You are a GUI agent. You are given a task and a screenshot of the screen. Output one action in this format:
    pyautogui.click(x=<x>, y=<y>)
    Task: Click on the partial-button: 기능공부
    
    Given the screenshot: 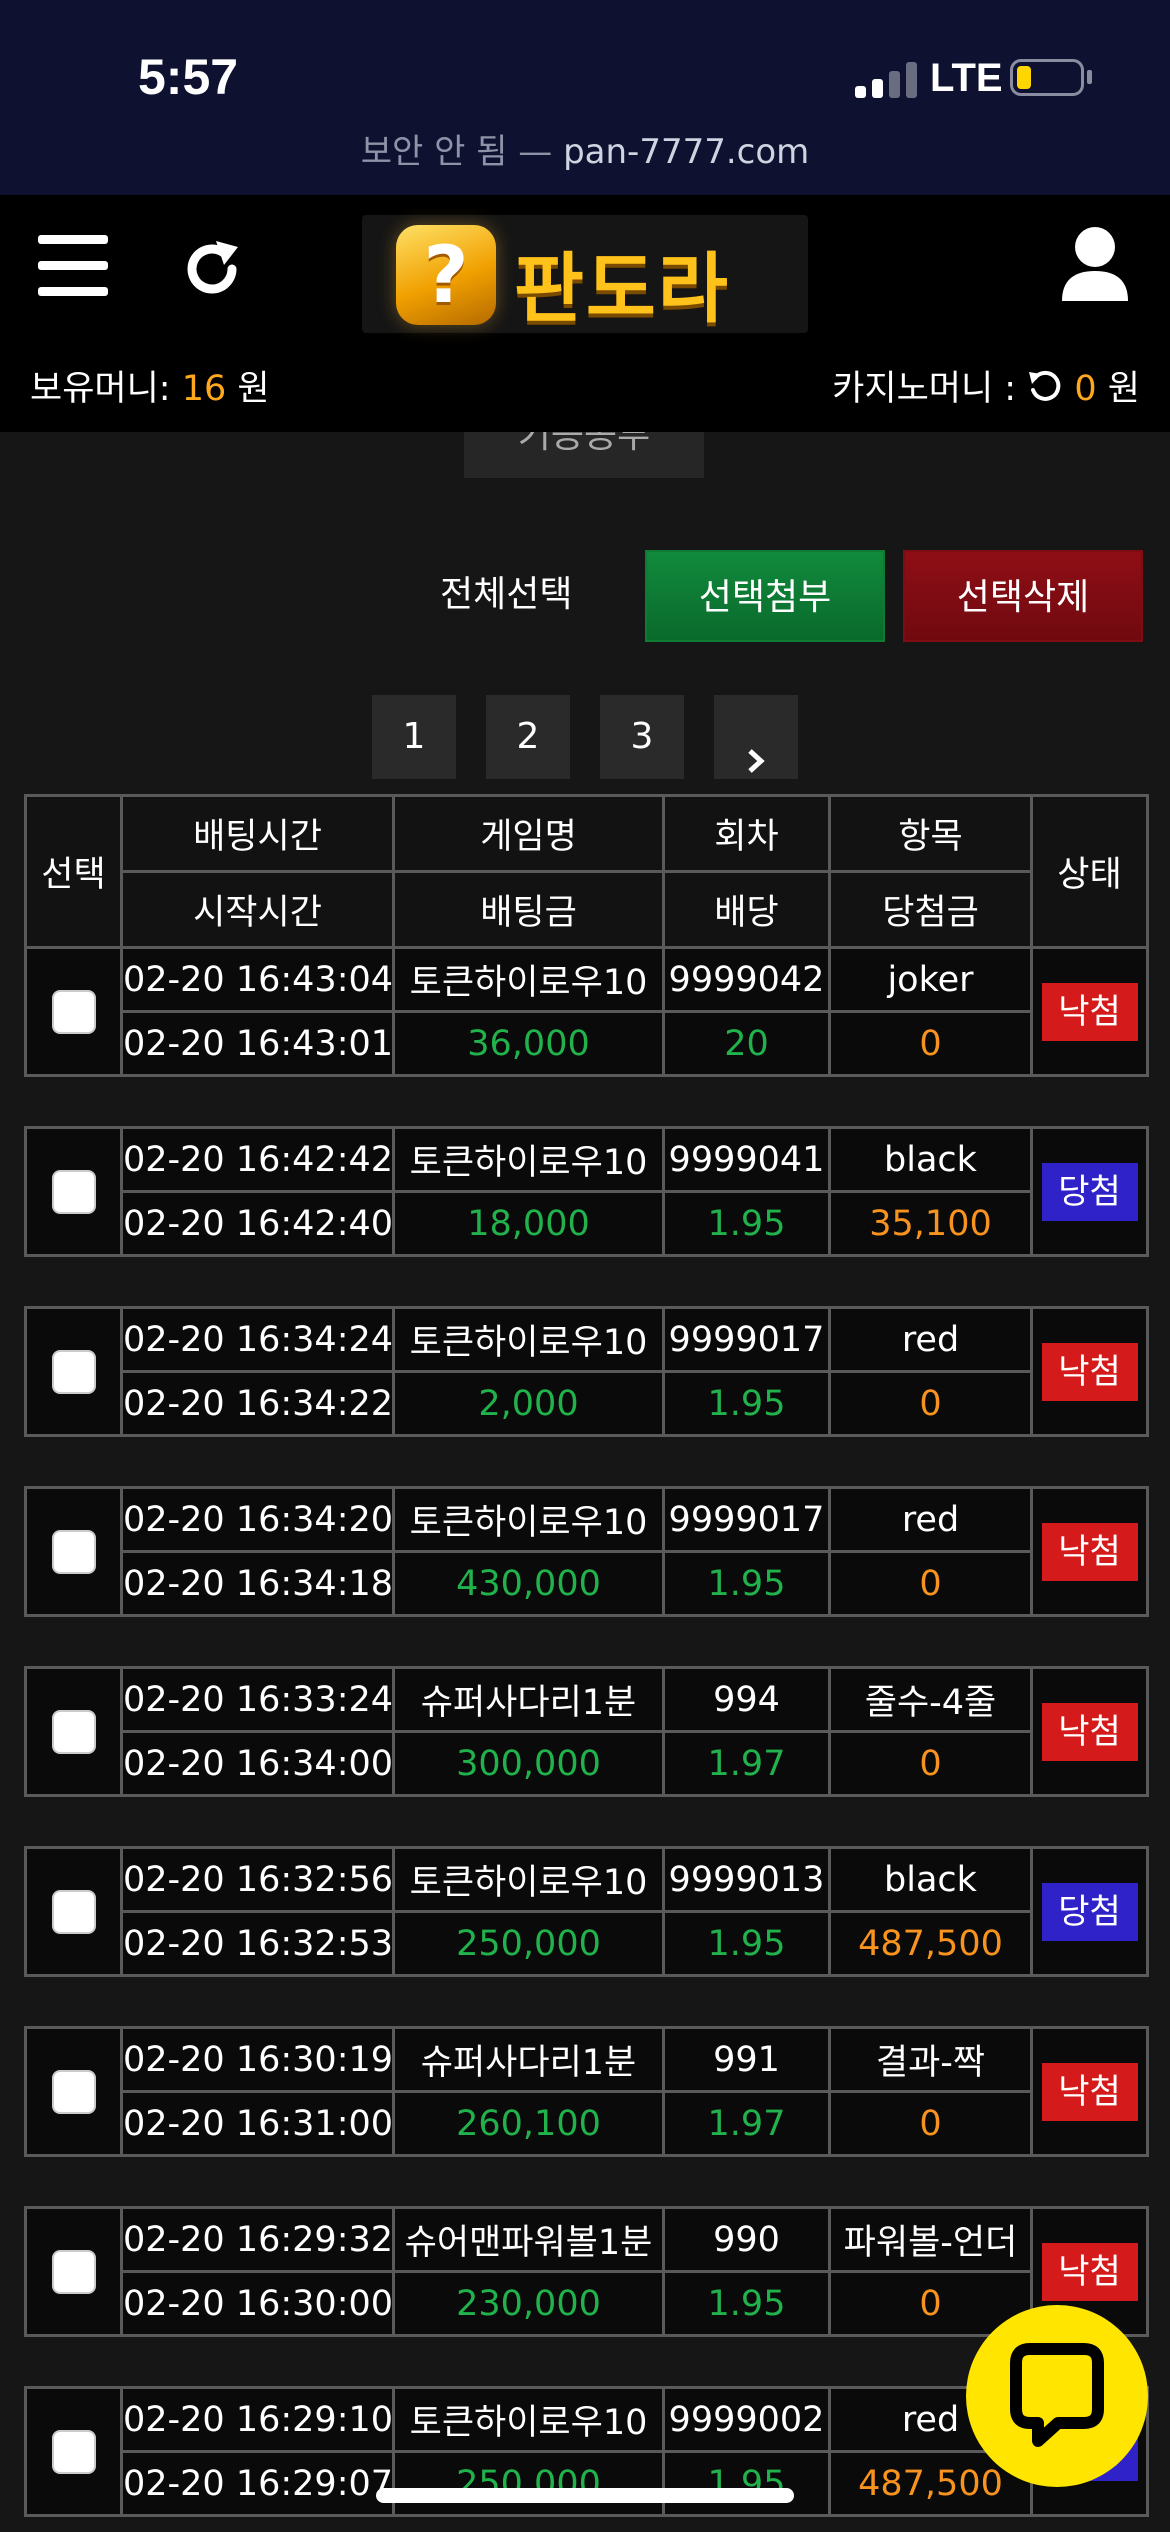 What is the action you would take?
    pyautogui.click(x=584, y=455)
    